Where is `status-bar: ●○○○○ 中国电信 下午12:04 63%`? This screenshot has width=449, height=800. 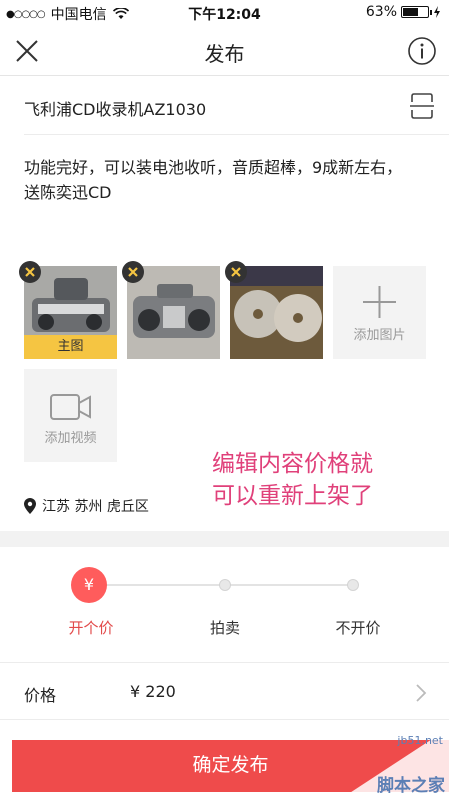 status-bar: ●○○○○ 中国电信 下午12:04 63% is located at coordinates (224, 13).